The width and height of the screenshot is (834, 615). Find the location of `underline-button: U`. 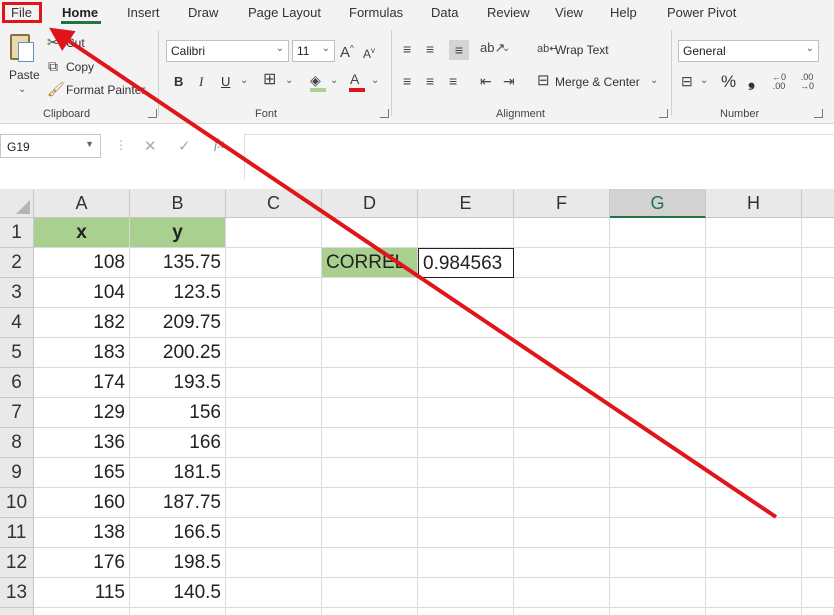

underline-button: U is located at coordinates (225, 81).